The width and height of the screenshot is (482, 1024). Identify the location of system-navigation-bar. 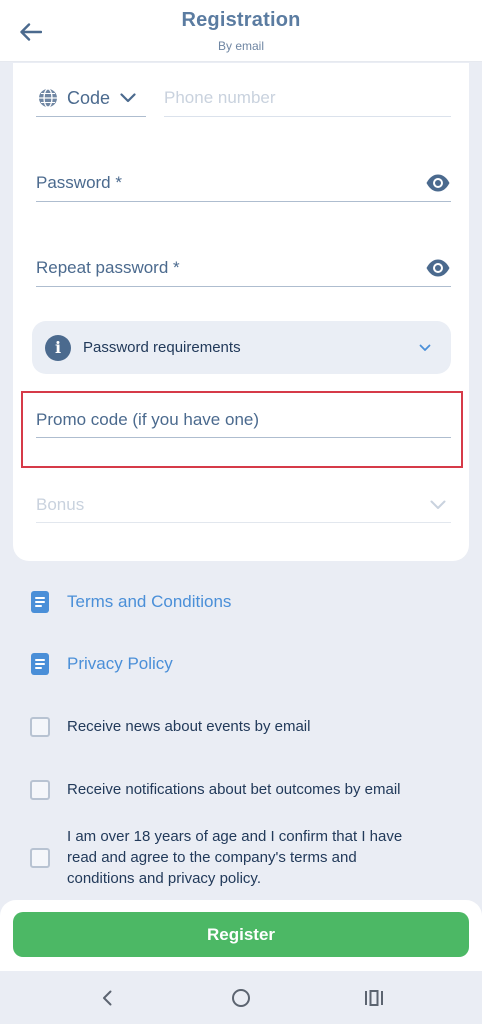
(241, 997).